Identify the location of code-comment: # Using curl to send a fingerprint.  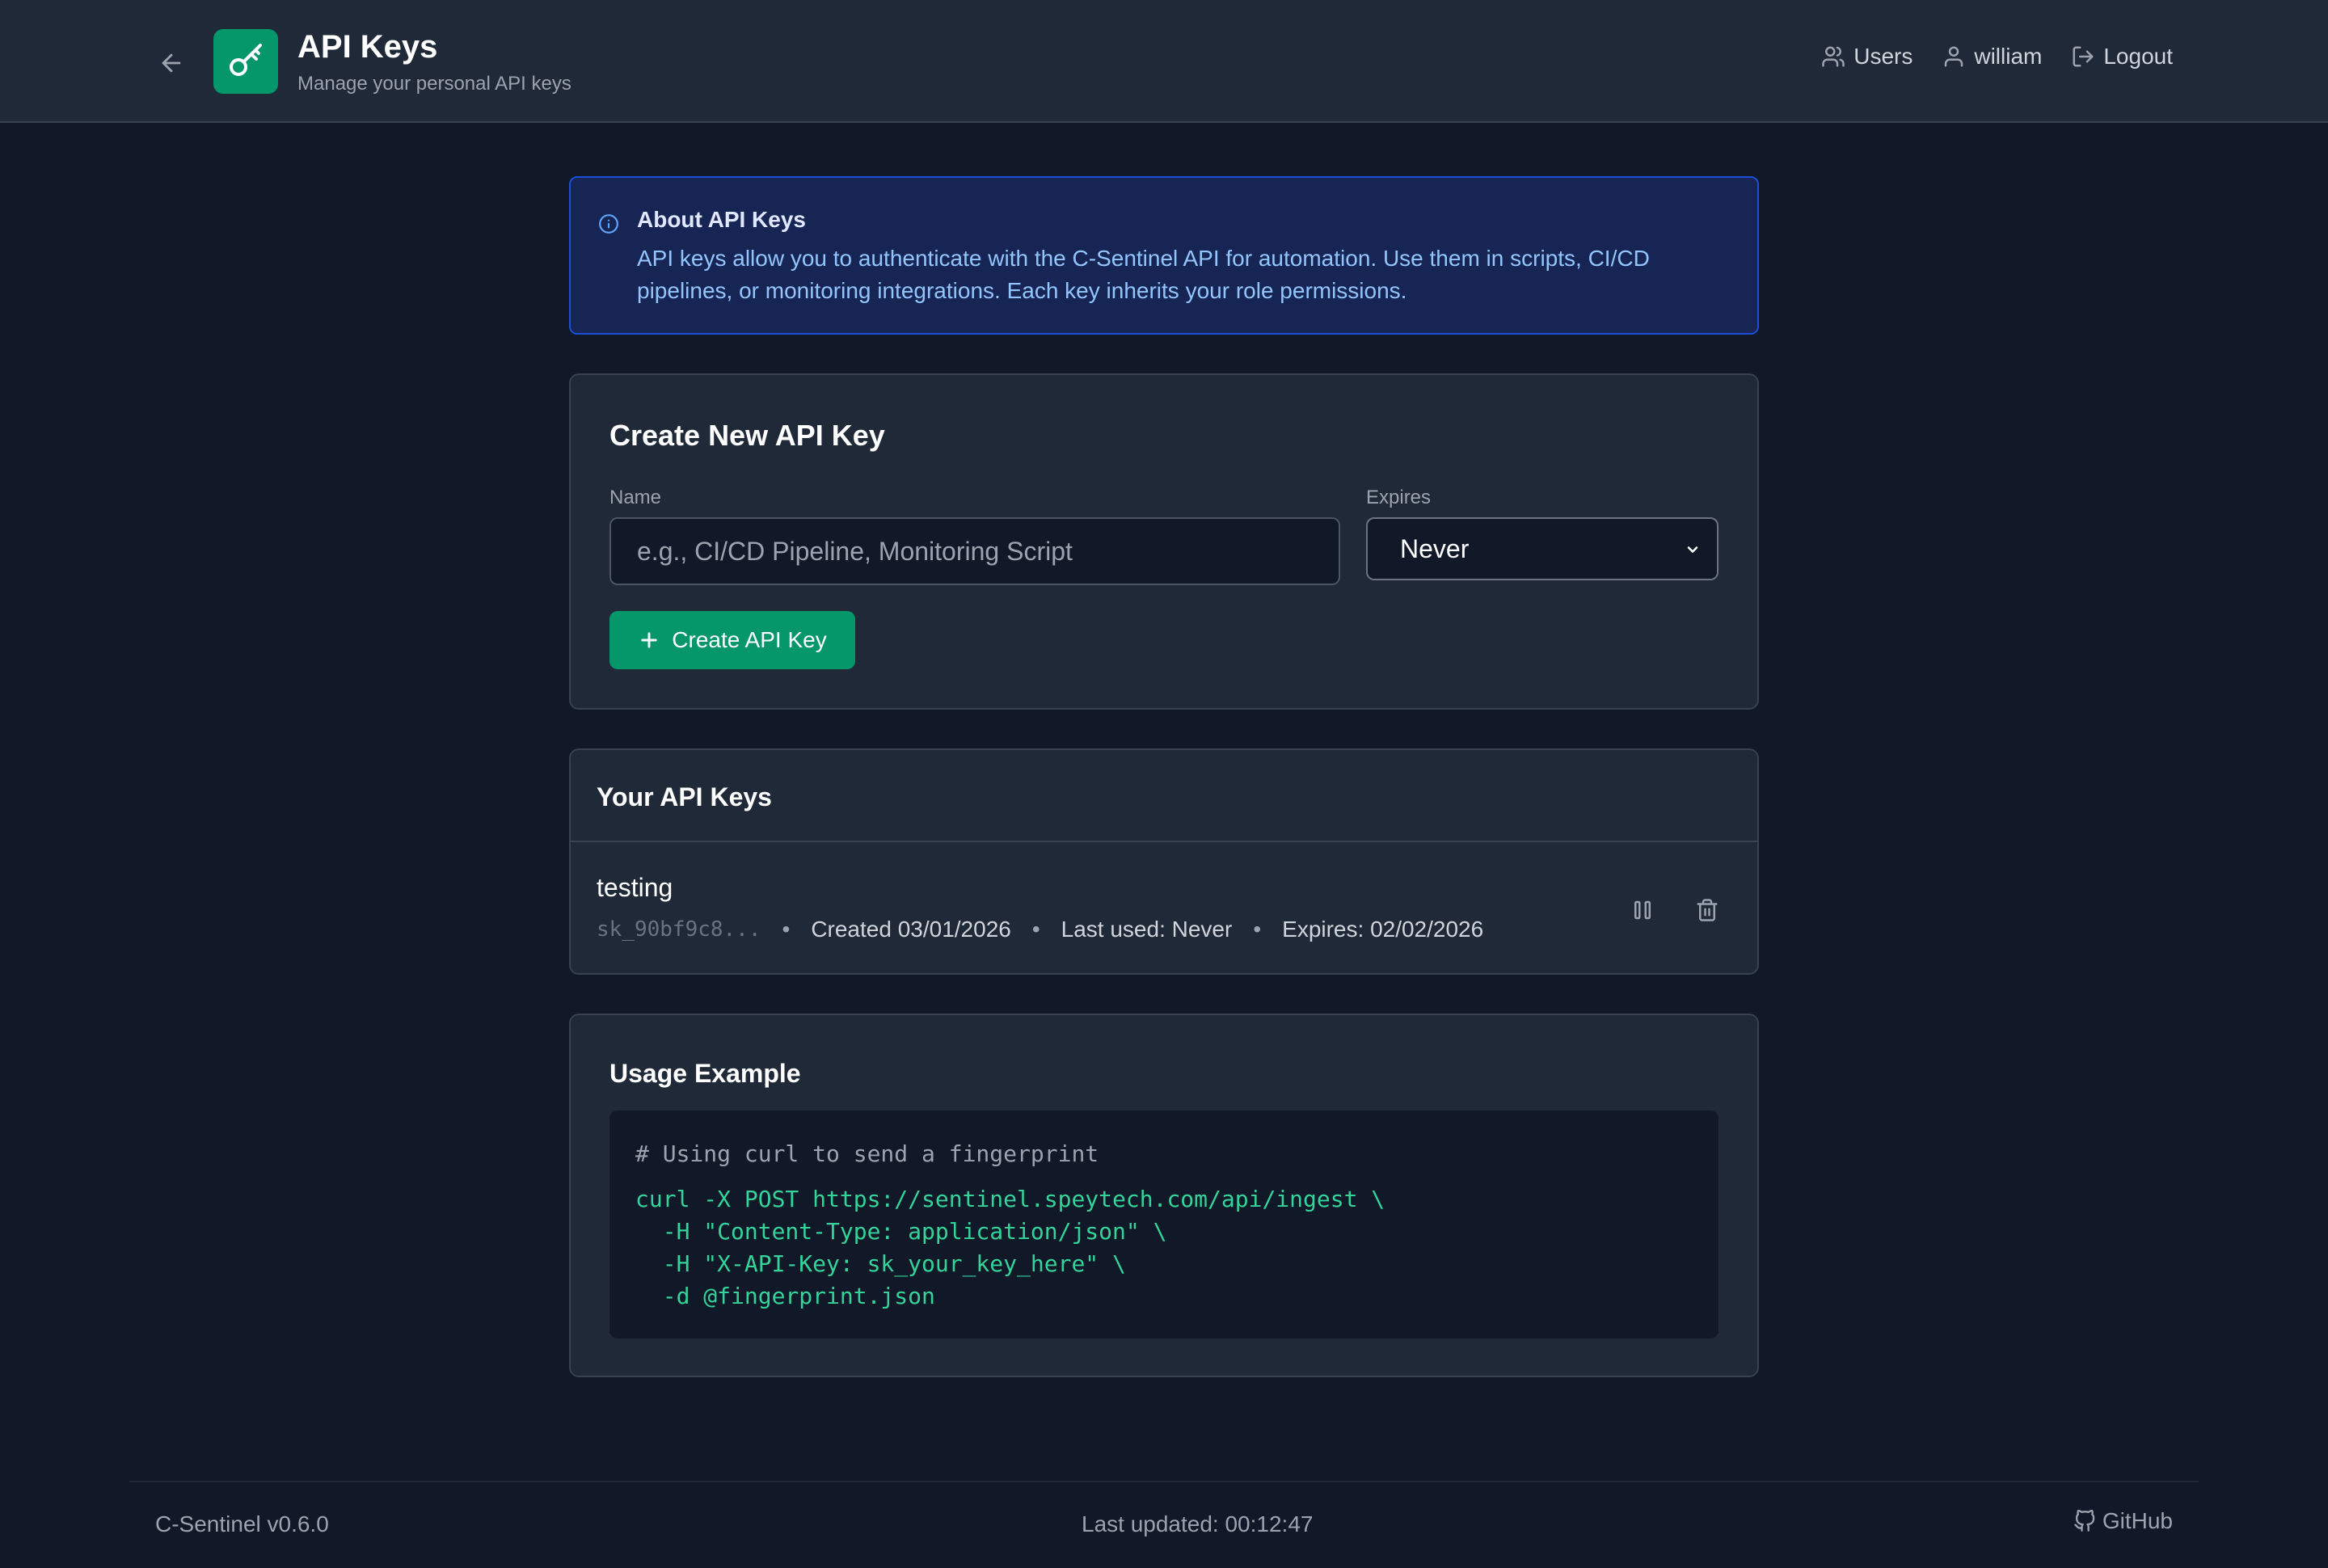
(867, 1153).